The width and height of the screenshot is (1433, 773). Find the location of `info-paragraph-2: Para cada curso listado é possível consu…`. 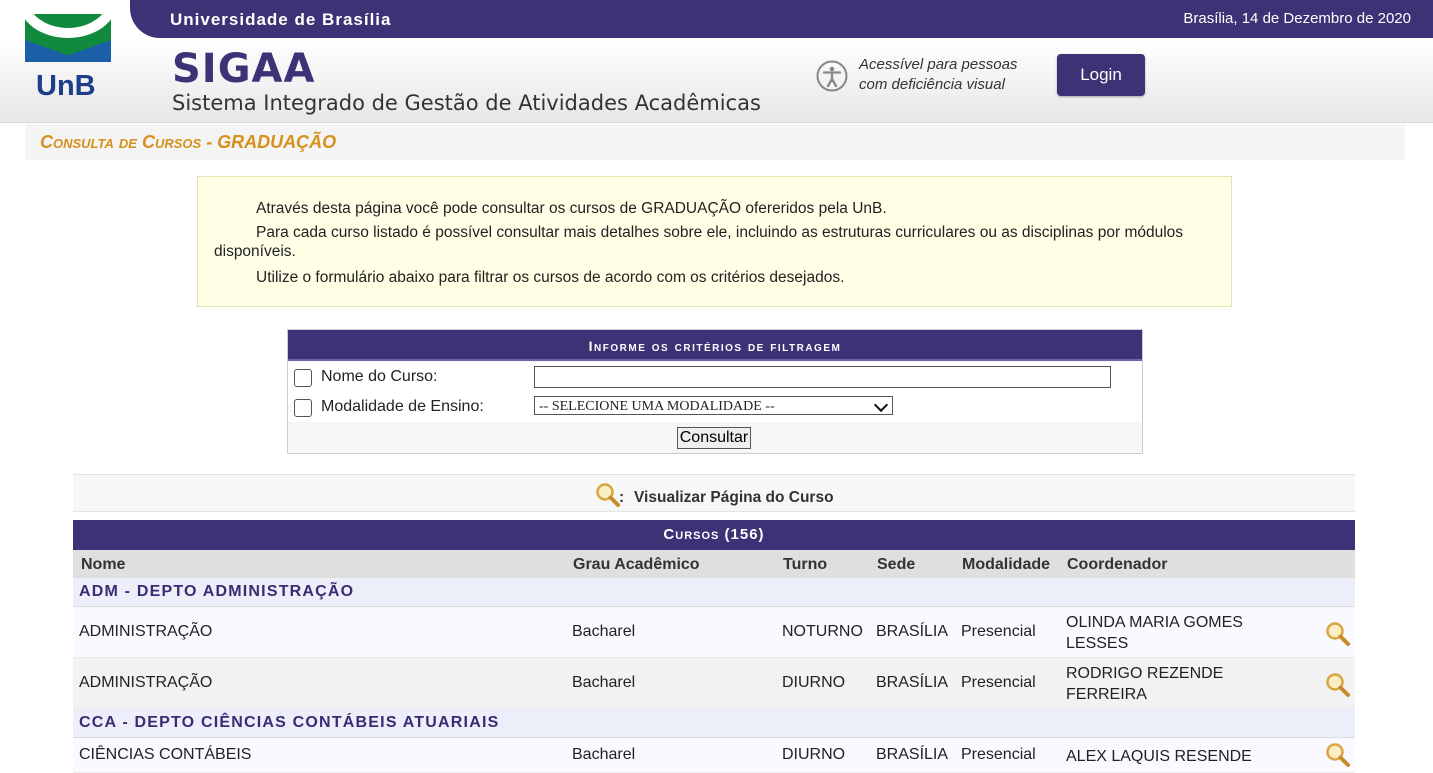

info-paragraph-2: Para cada curso listado é possível consu… is located at coordinates (699, 242).